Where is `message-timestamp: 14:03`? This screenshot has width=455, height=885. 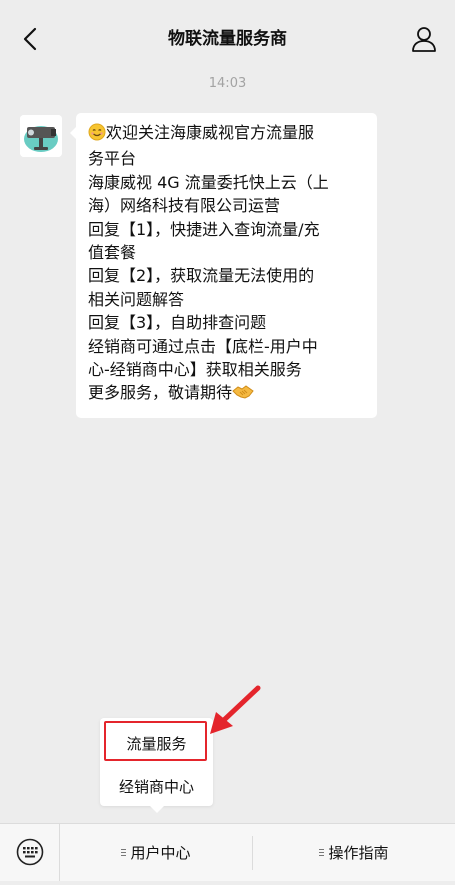 message-timestamp: 14:03 is located at coordinates (227, 83).